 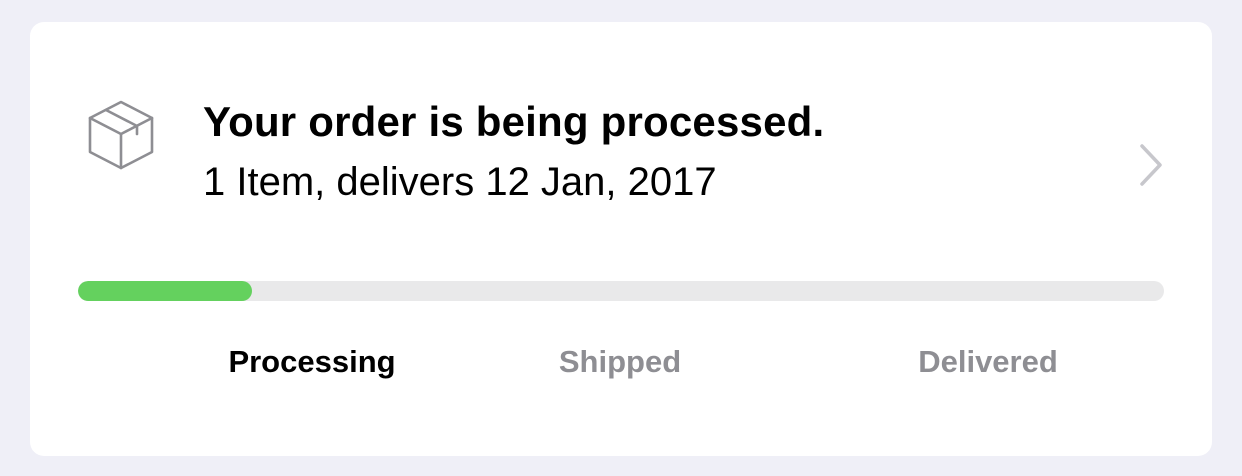 I want to click on order-status-title: Your order is being processed., so click(x=514, y=121).